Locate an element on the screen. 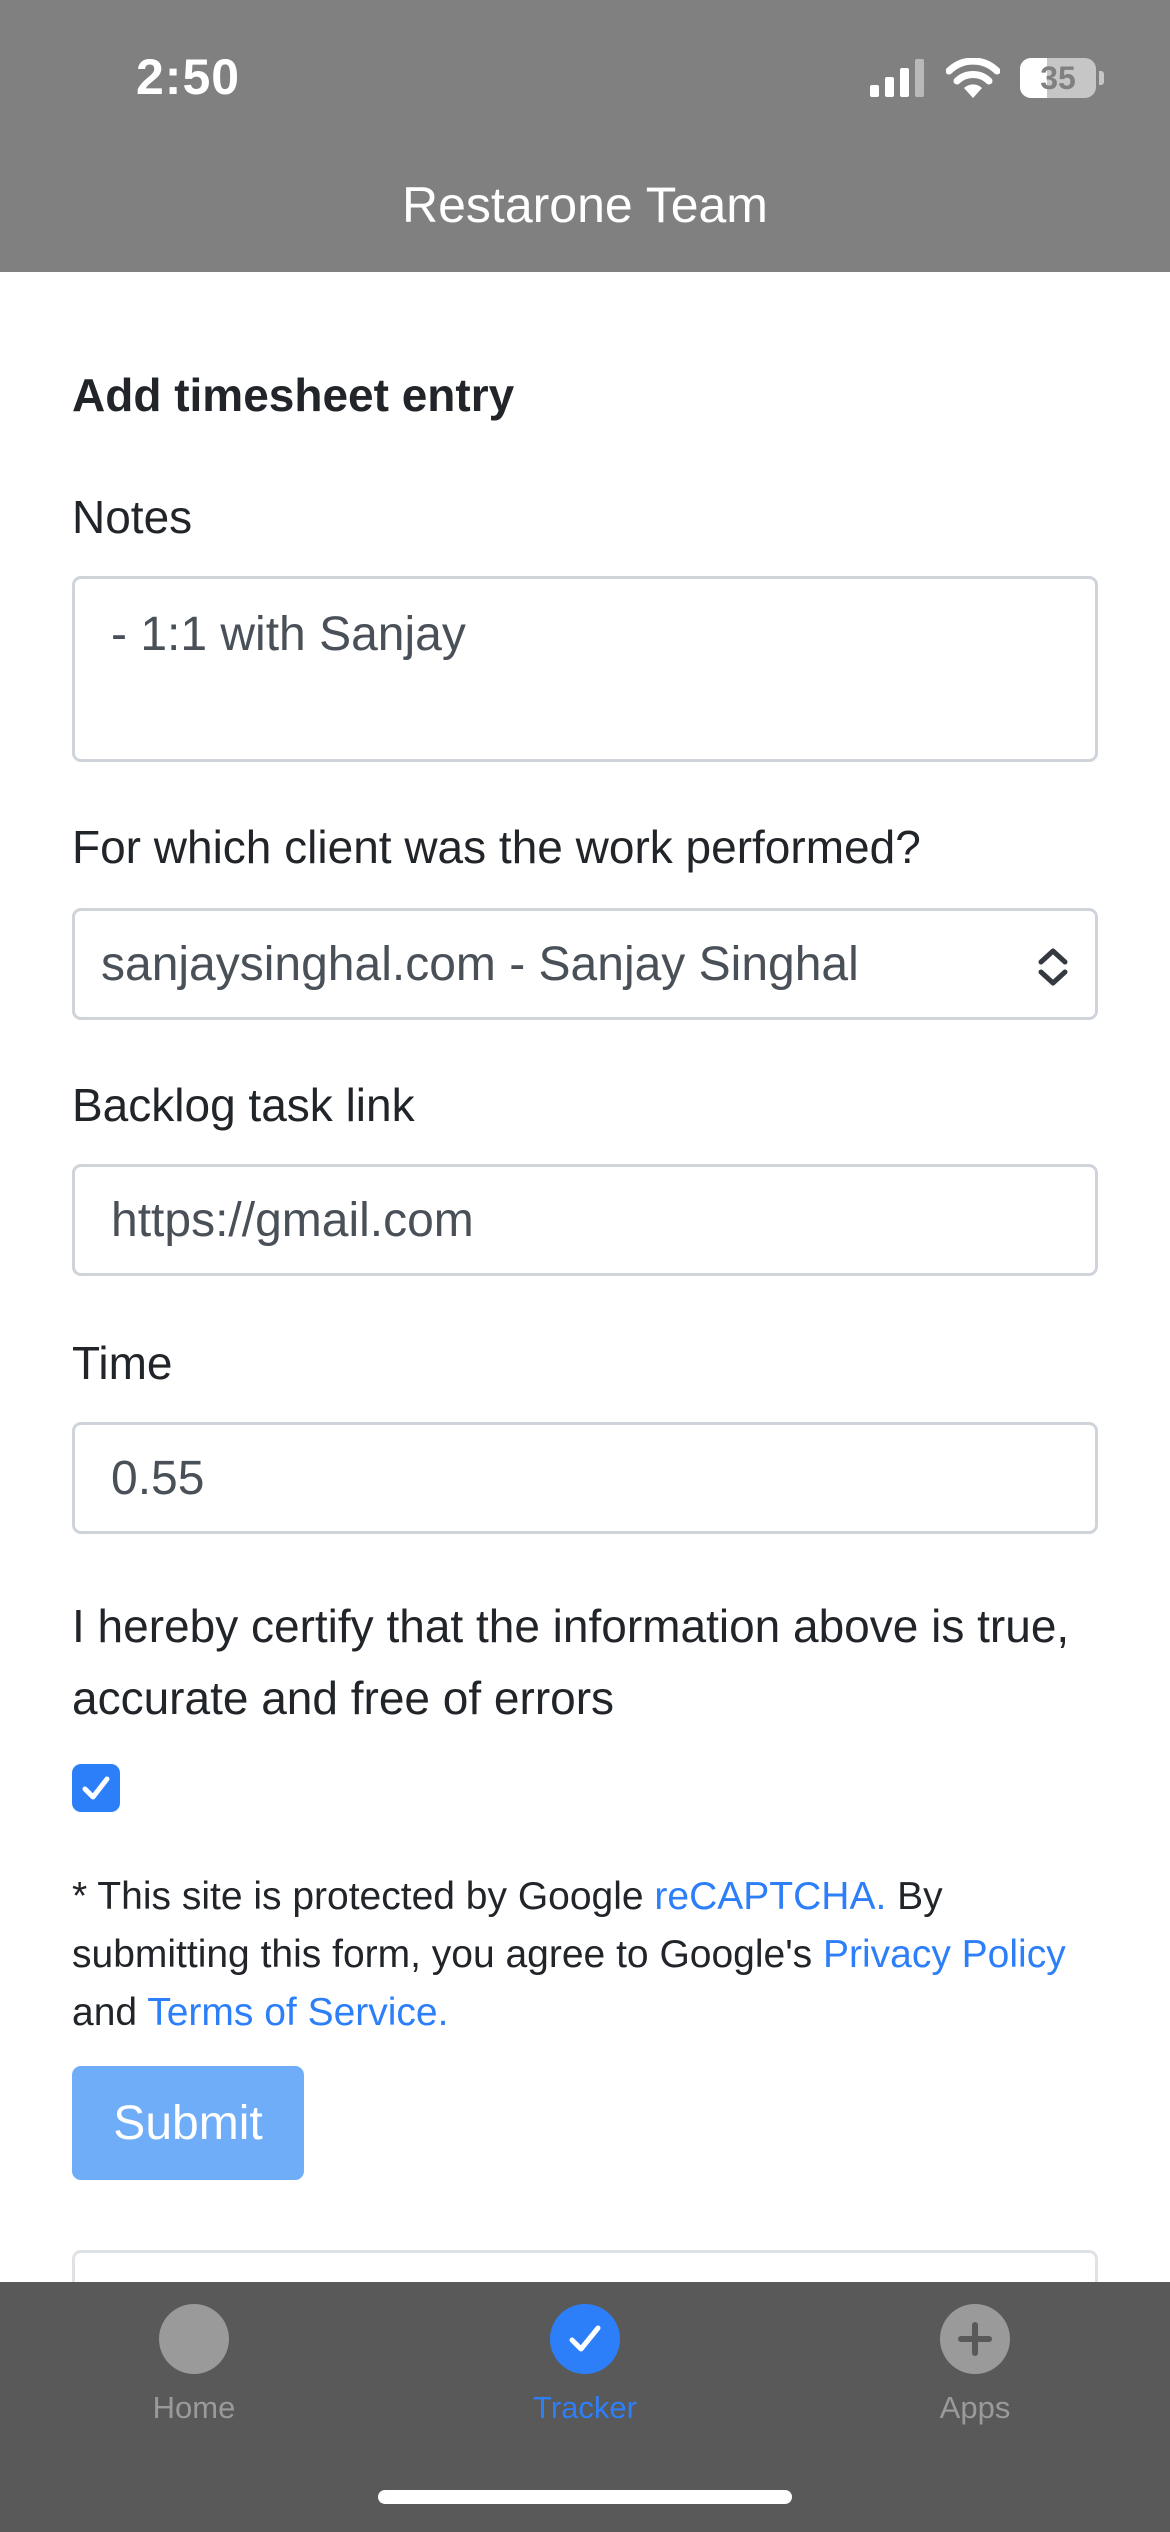  plus-icon is located at coordinates (975, 2339).